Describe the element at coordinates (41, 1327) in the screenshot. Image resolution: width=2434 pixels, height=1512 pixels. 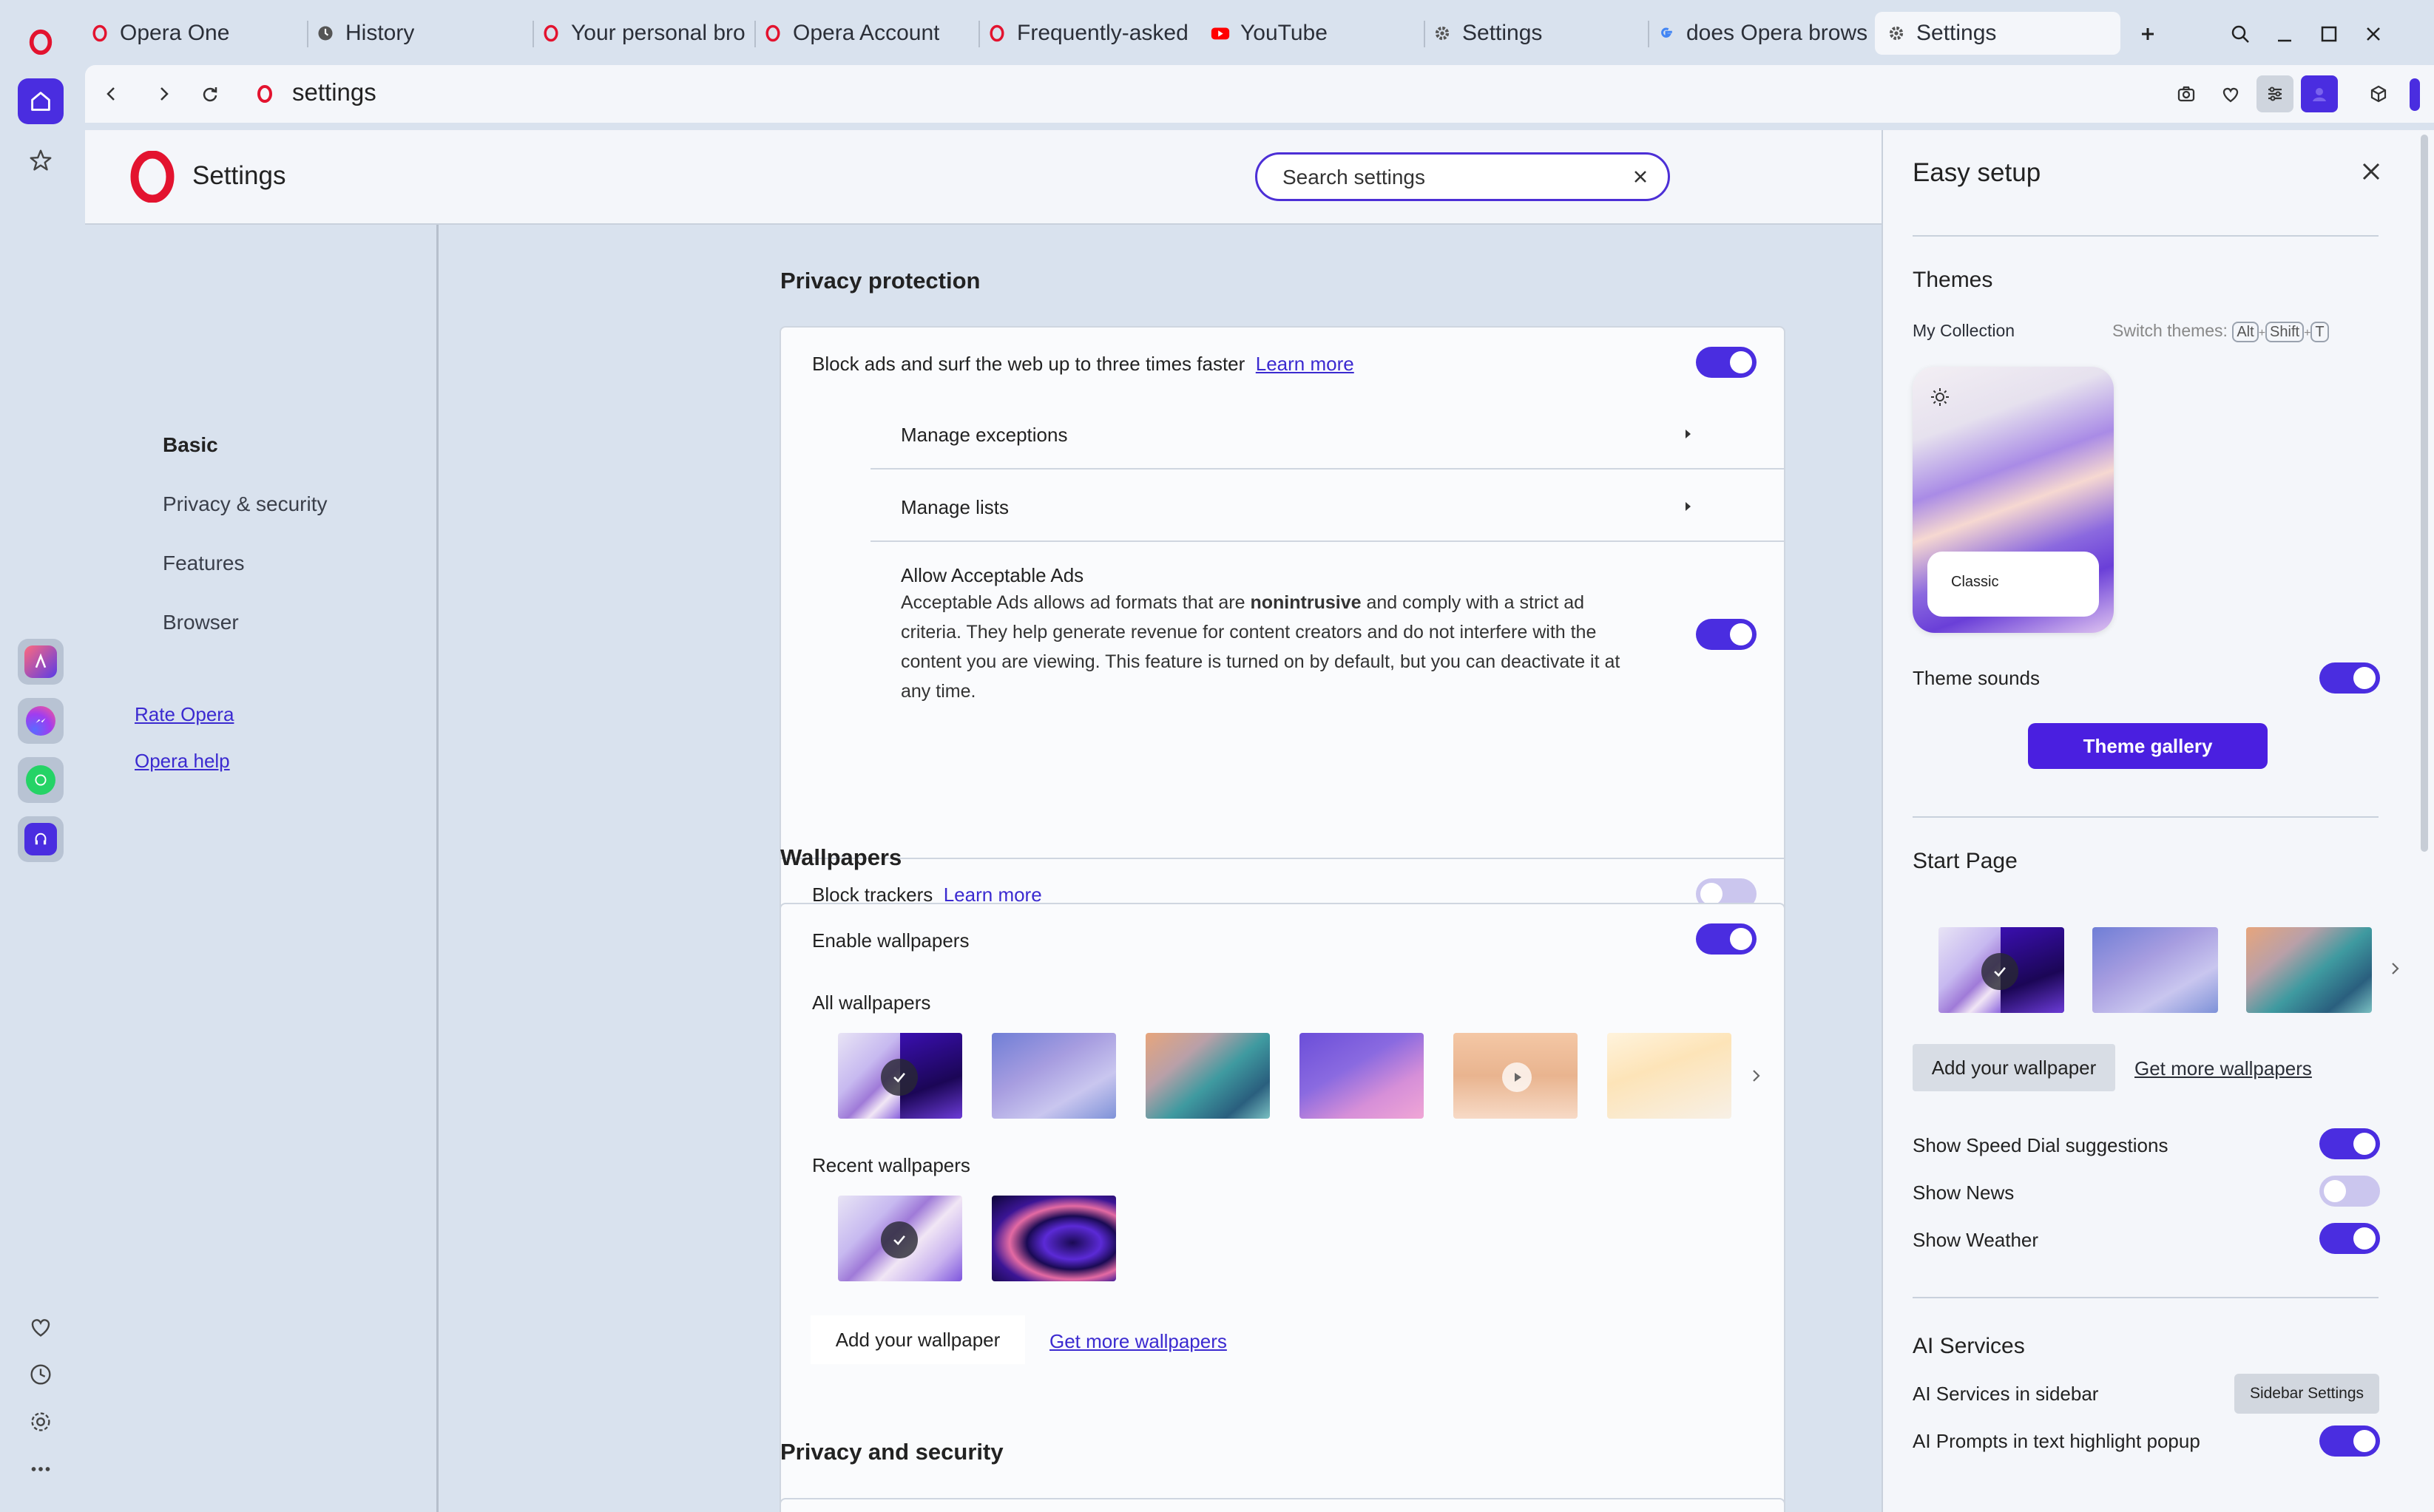
I see `heart-icon` at that location.